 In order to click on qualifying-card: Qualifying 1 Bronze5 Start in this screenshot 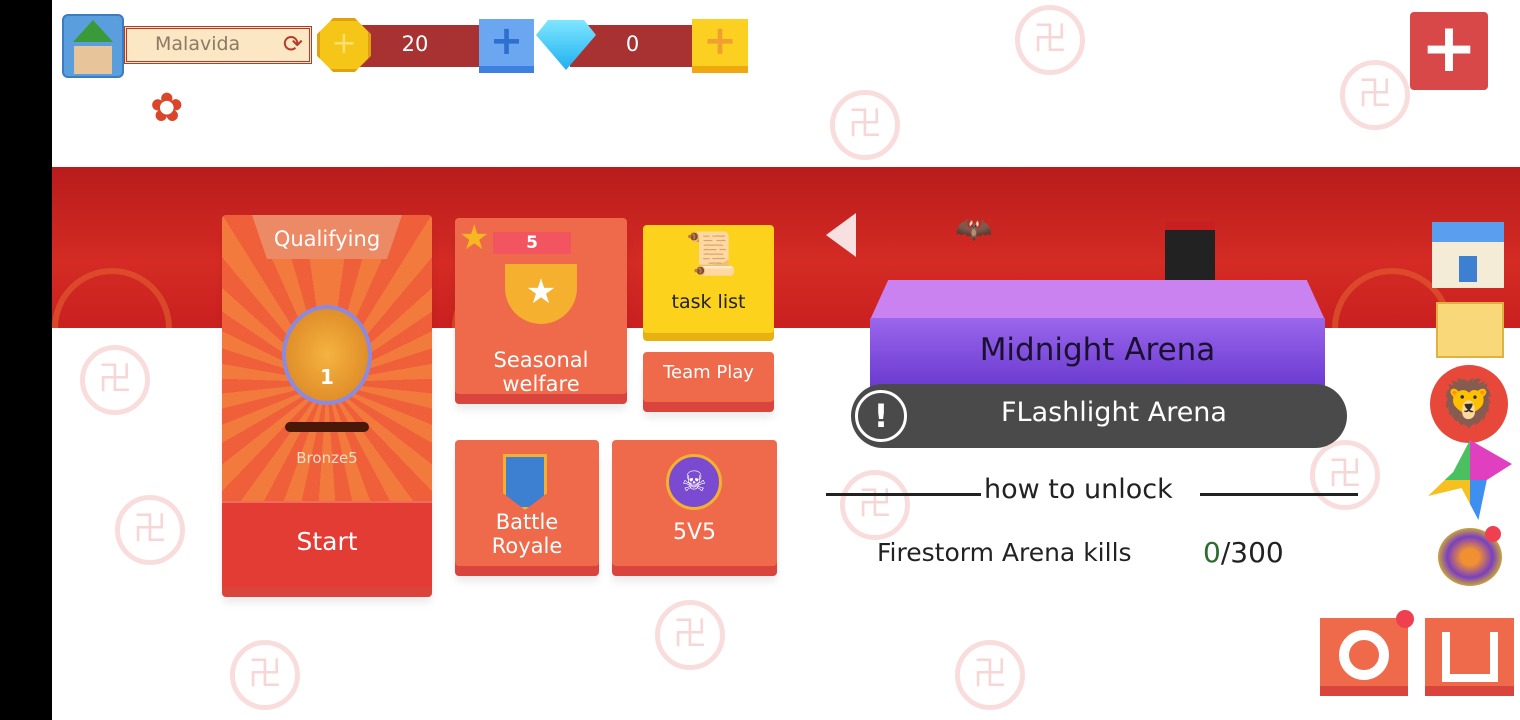, I will do `click(327, 401)`.